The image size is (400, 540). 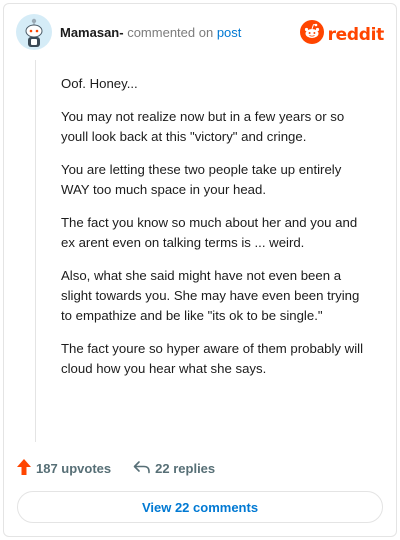 What do you see at coordinates (34, 32) in the screenshot?
I see `snoo-avatar-icon` at bounding box center [34, 32].